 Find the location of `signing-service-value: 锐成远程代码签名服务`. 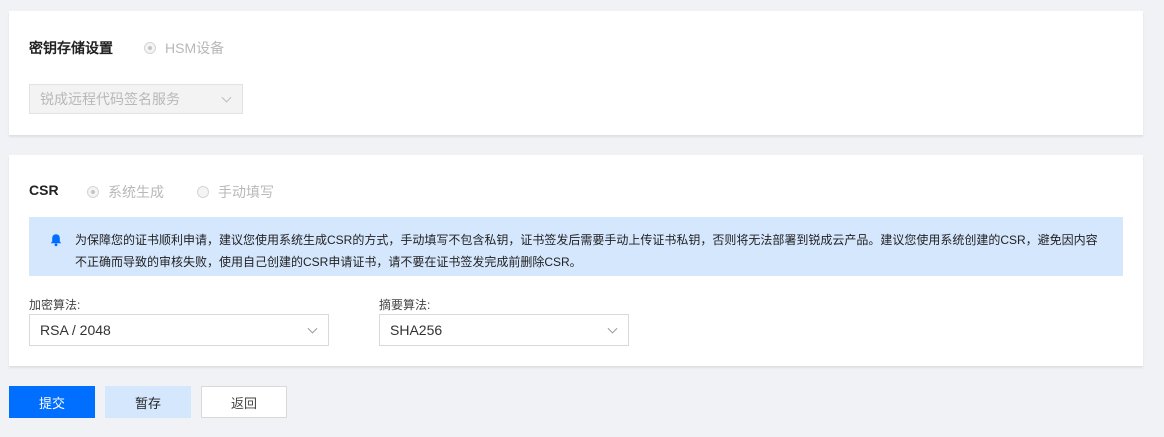

signing-service-value: 锐成远程代码签名服务 is located at coordinates (110, 99).